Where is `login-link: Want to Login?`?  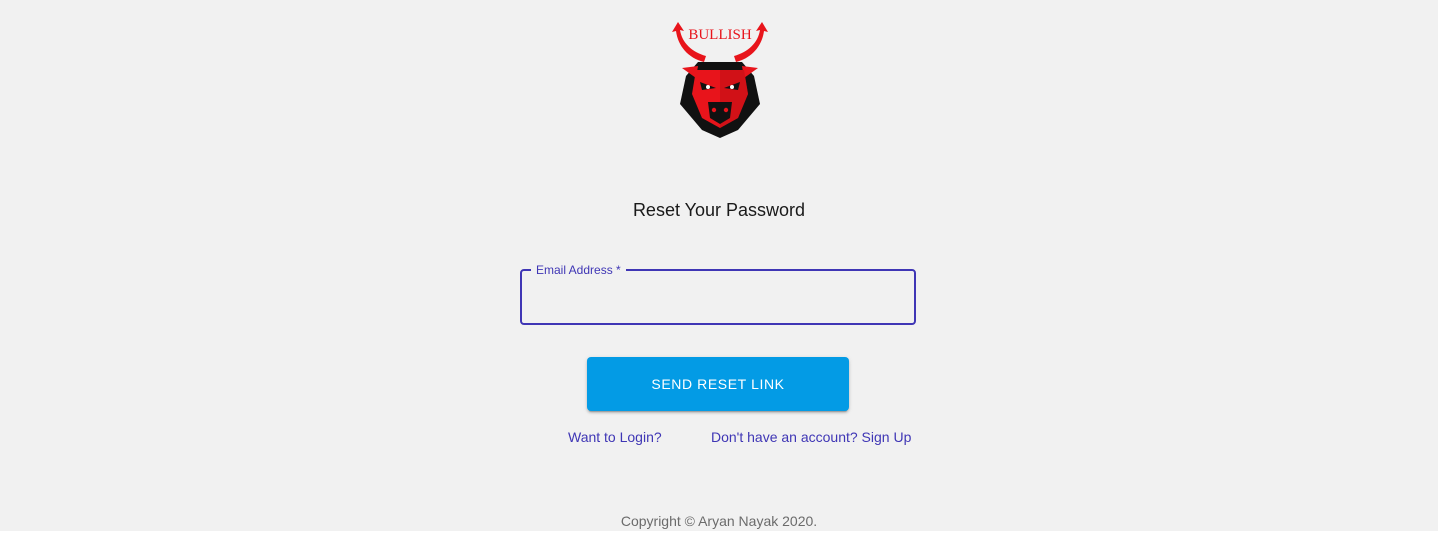 login-link: Want to Login? is located at coordinates (615, 437).